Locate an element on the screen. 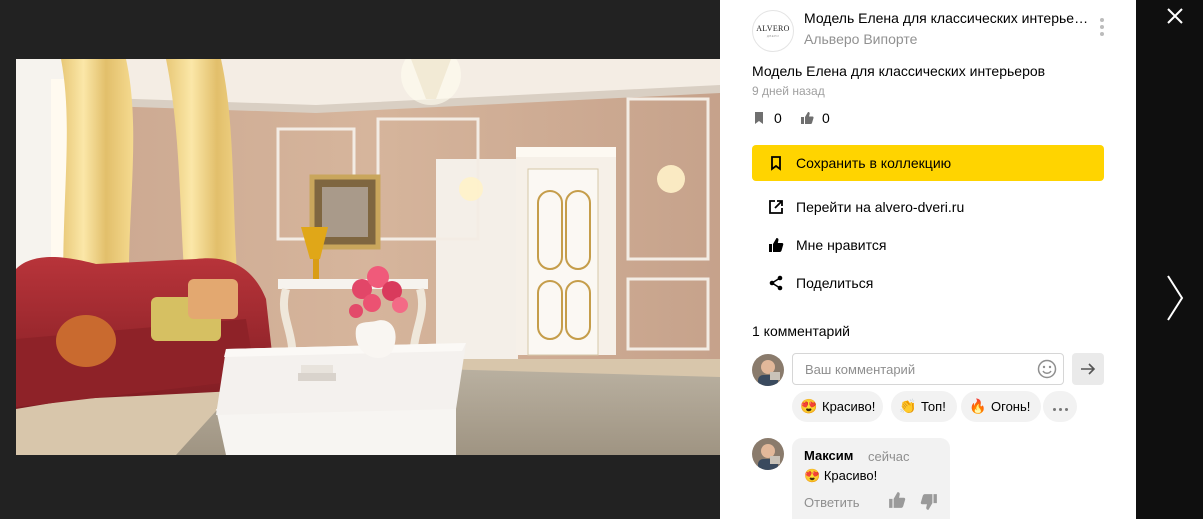 The image size is (1203, 519). comments-count: 1 комментарий is located at coordinates (801, 331).